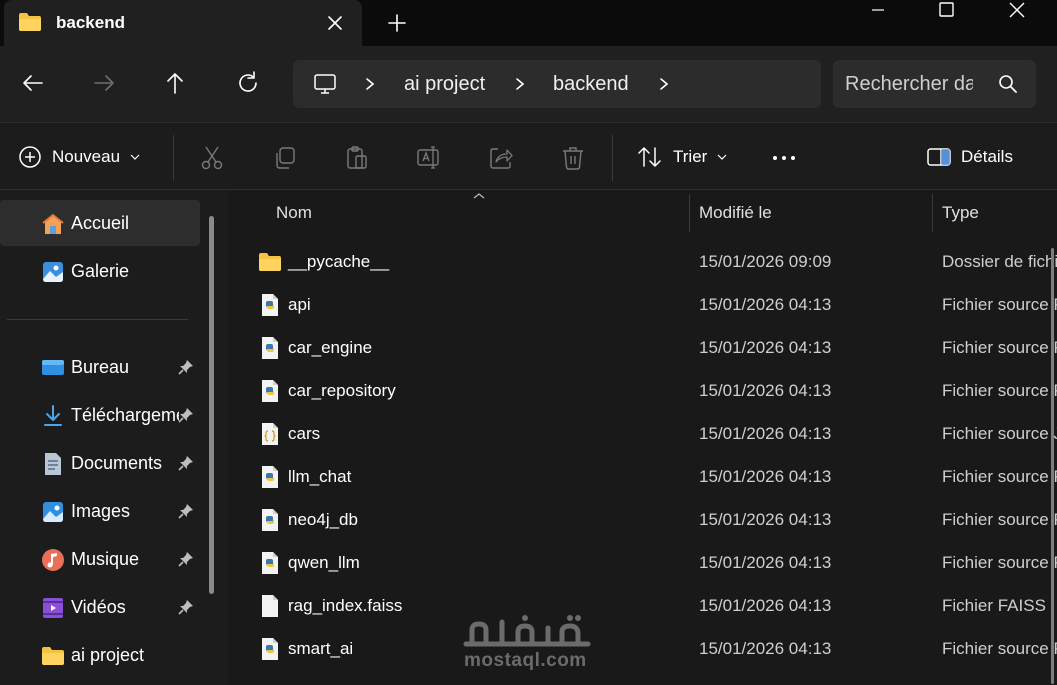 This screenshot has width=1057, height=685. What do you see at coordinates (33, 83) in the screenshot?
I see `back-arrow-icon` at bounding box center [33, 83].